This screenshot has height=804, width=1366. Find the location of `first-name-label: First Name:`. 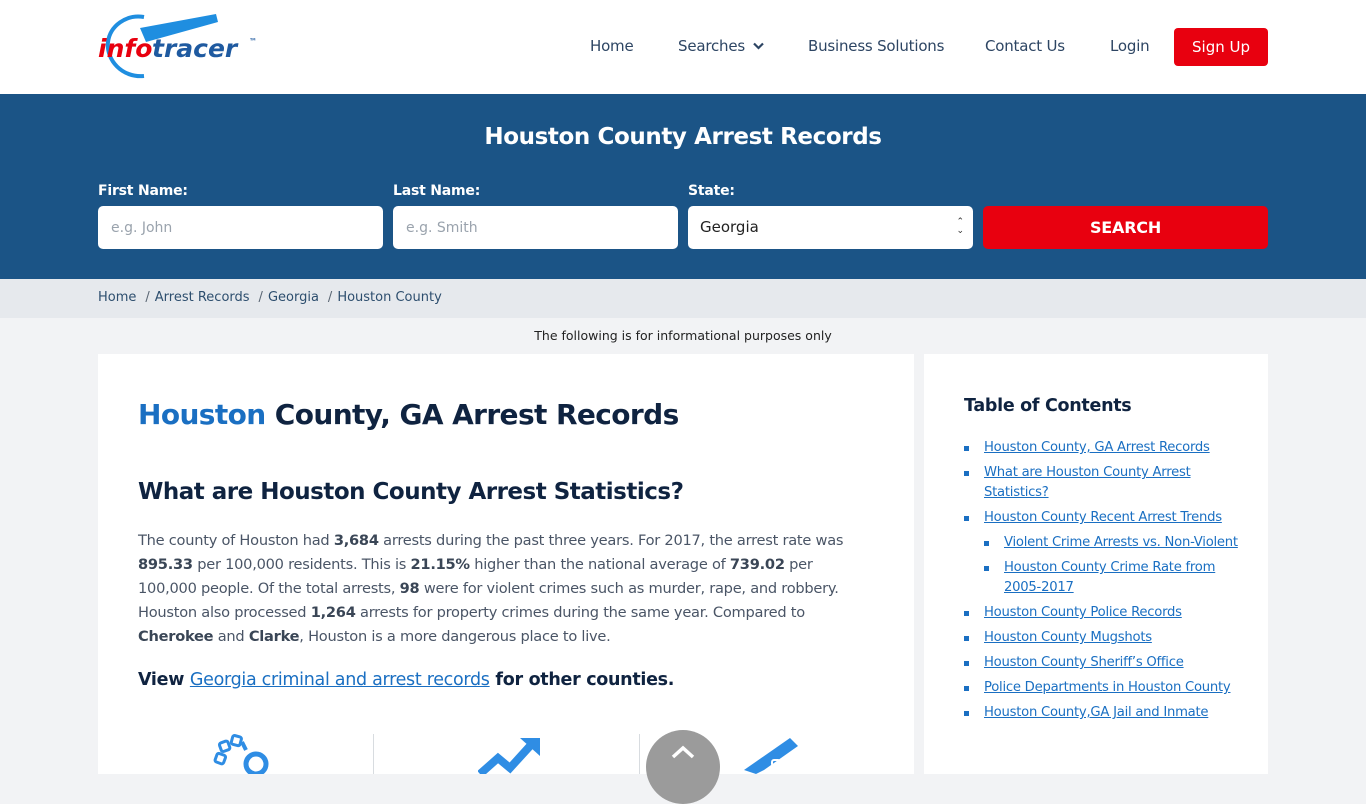

first-name-label: First Name: is located at coordinates (143, 191).